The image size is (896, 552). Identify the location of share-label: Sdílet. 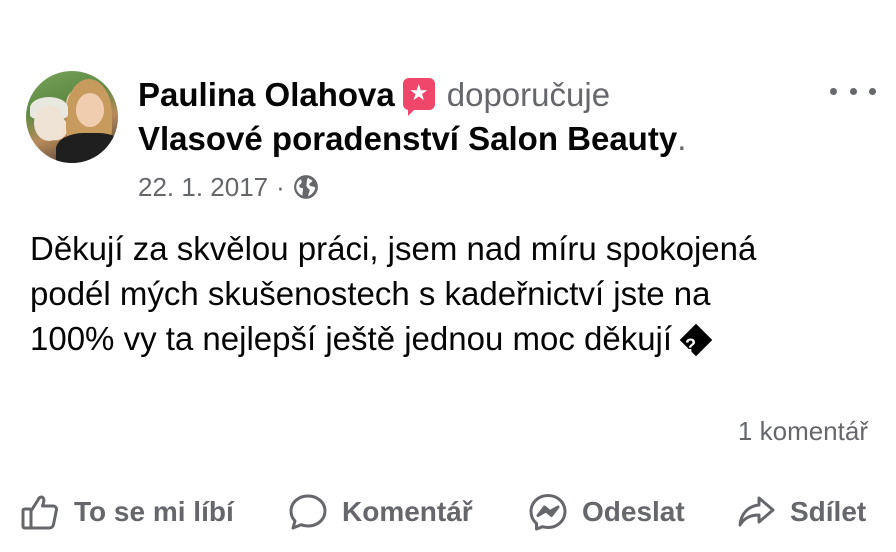
(828, 511).